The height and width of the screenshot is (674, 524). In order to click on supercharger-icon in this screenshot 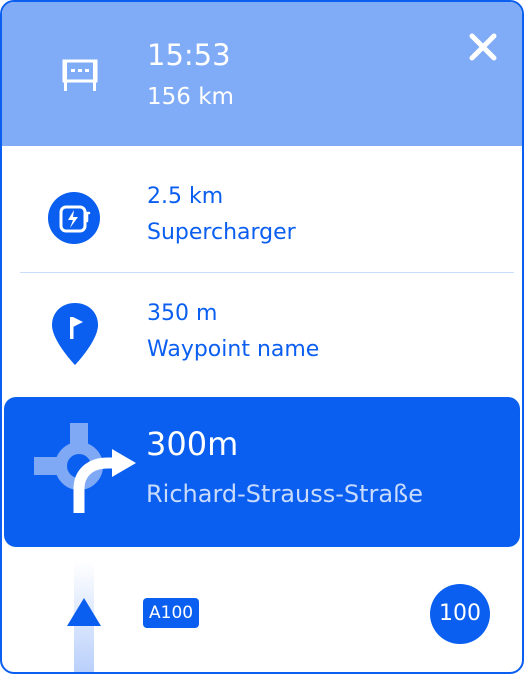, I will do `click(74, 218)`.